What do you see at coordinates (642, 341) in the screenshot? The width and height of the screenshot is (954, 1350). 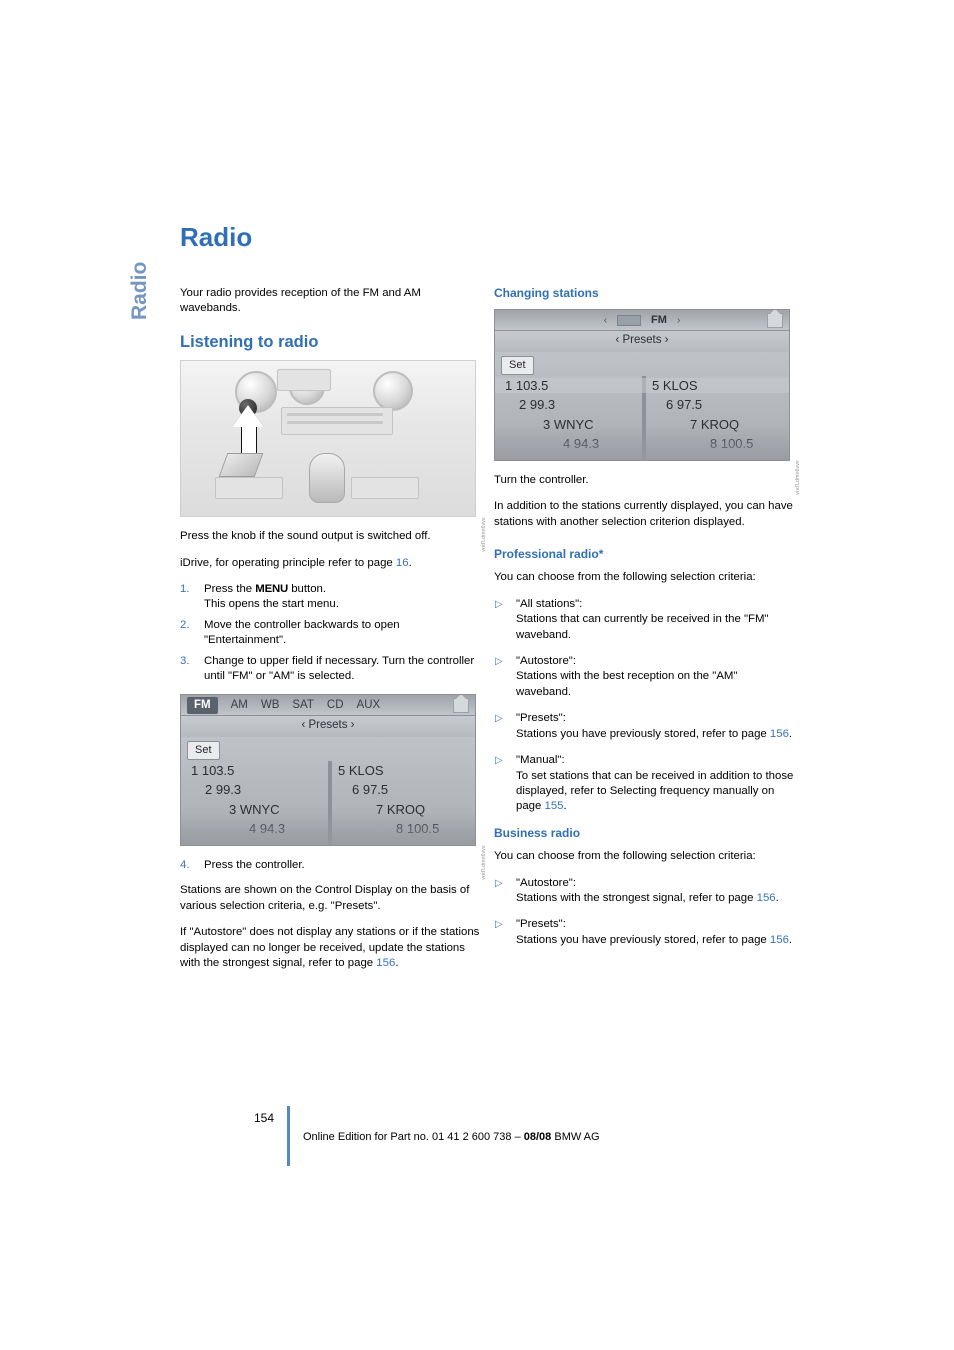 I see `presets-header-label-fm: ‹ Presets ›` at bounding box center [642, 341].